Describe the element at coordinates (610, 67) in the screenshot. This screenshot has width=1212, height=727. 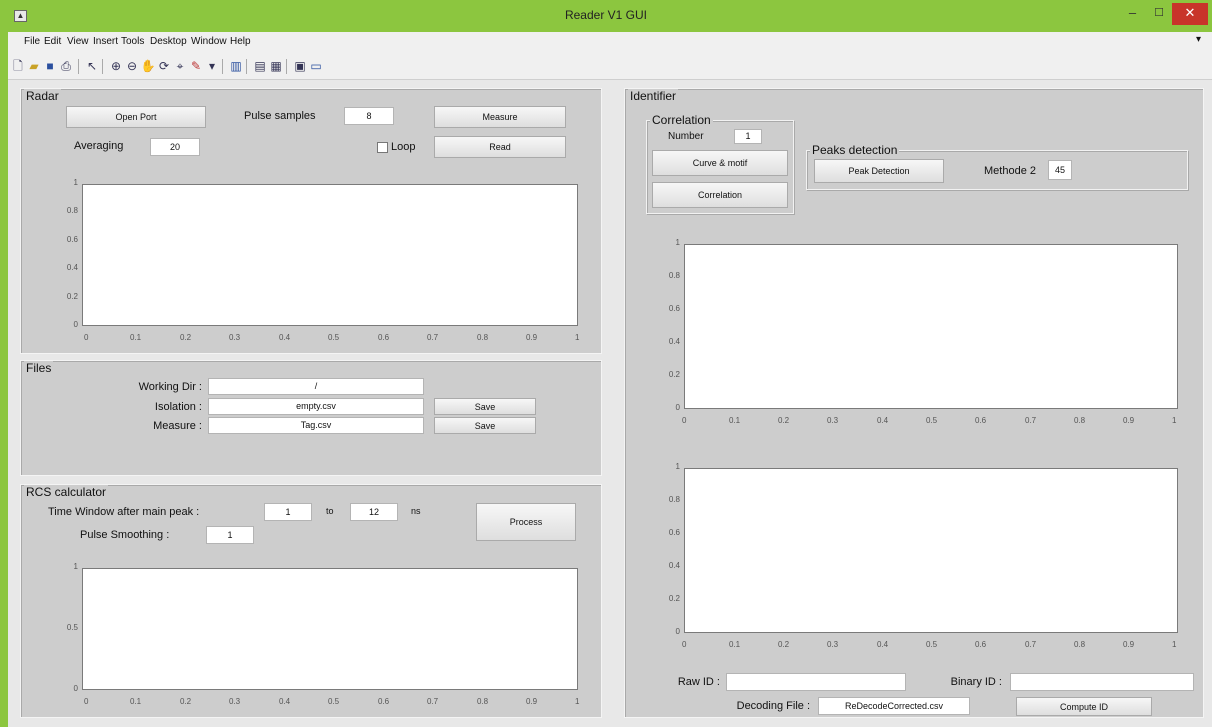
I see `toolbar: 🗋 ▰ ■ ⎙ ↖ ⊕ ⊖ ✋ ⟳ ⌖ ✎ ▾ ▥ ▤ ▦ ▣ ▭` at that location.